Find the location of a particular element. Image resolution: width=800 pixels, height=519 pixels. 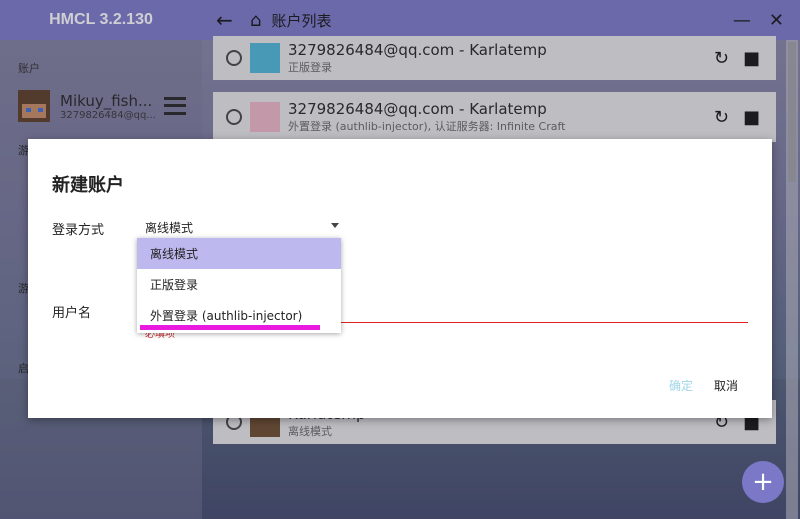

username-label: 用户名 is located at coordinates (72, 313).